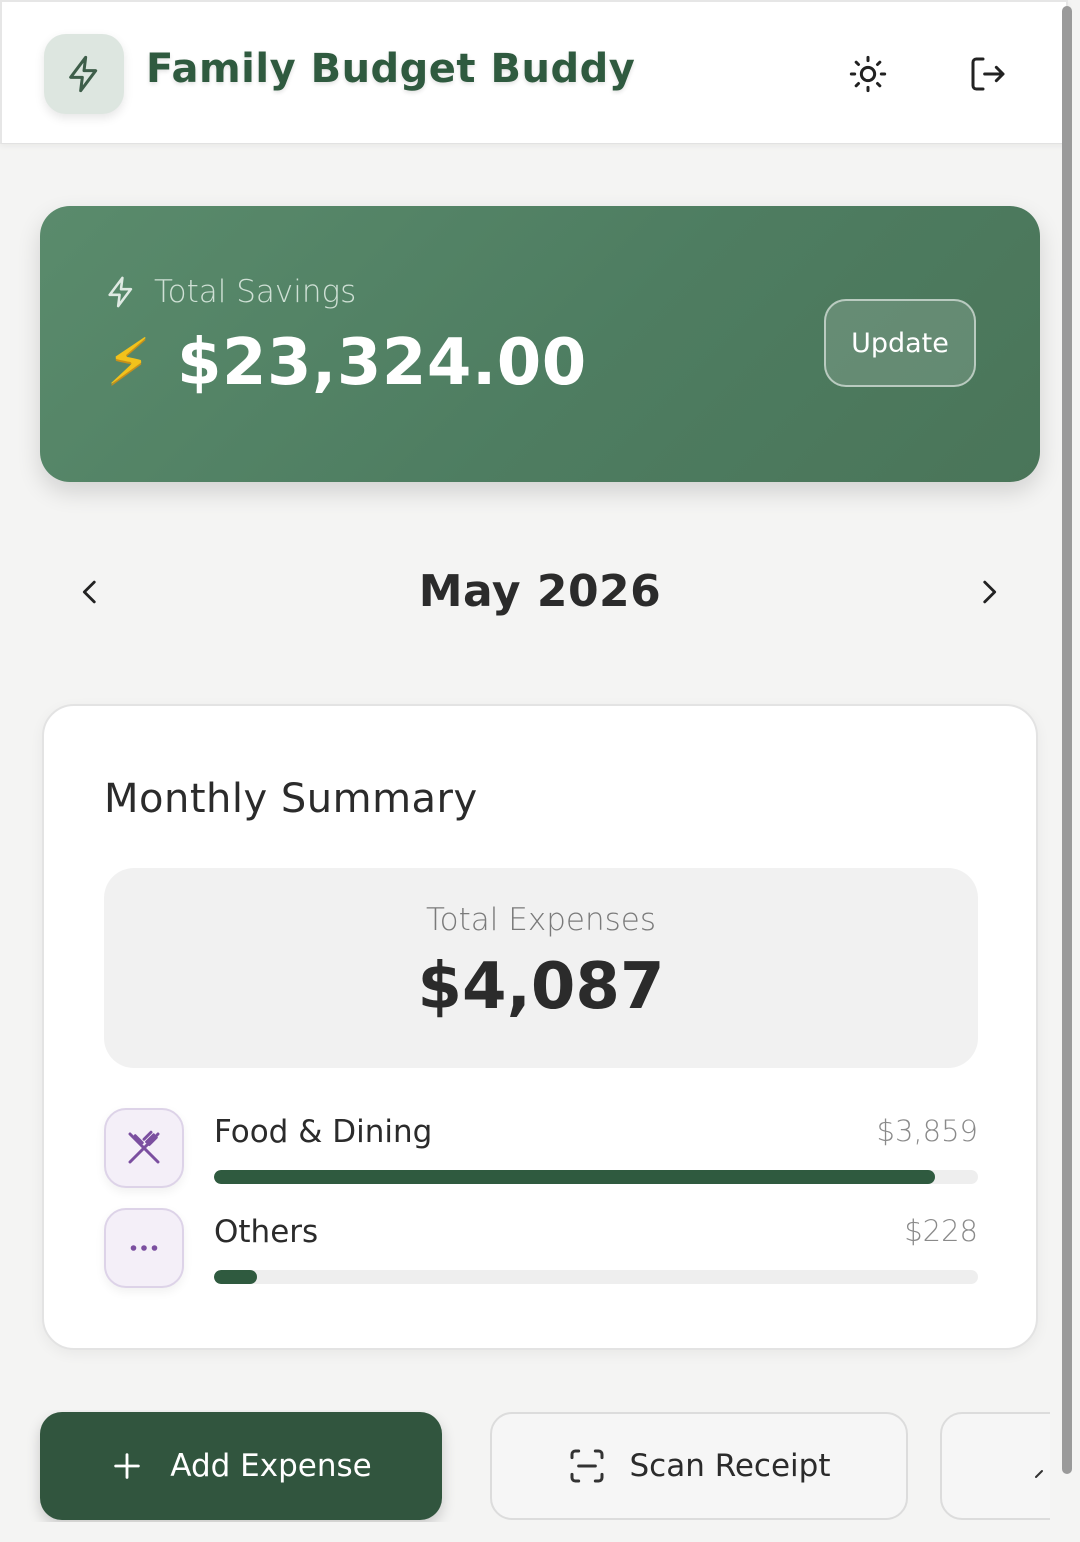 The image size is (1080, 1542). I want to click on scan-icon, so click(587, 1466).